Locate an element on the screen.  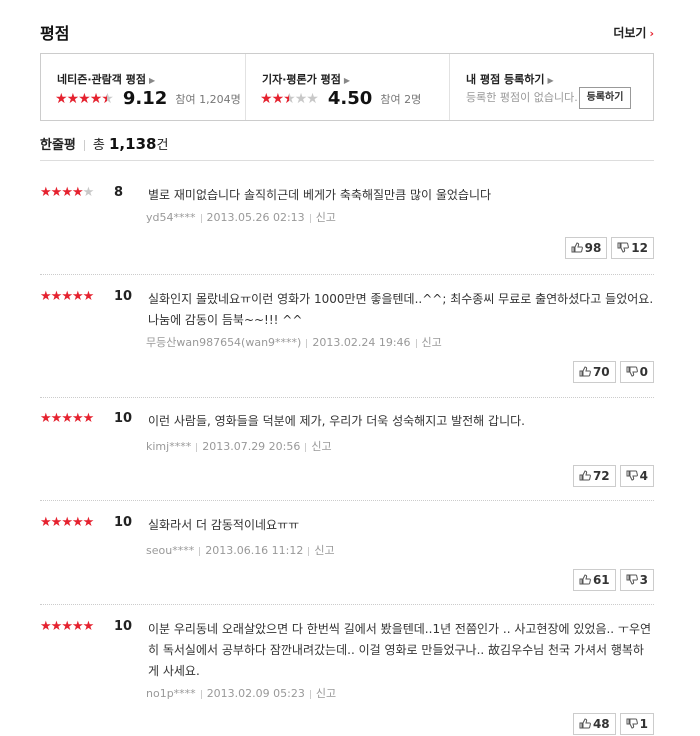
review-meta: 무등산wan987654(wan9****) 2013.02.24 19:46 신고 is located at coordinates (294, 342).